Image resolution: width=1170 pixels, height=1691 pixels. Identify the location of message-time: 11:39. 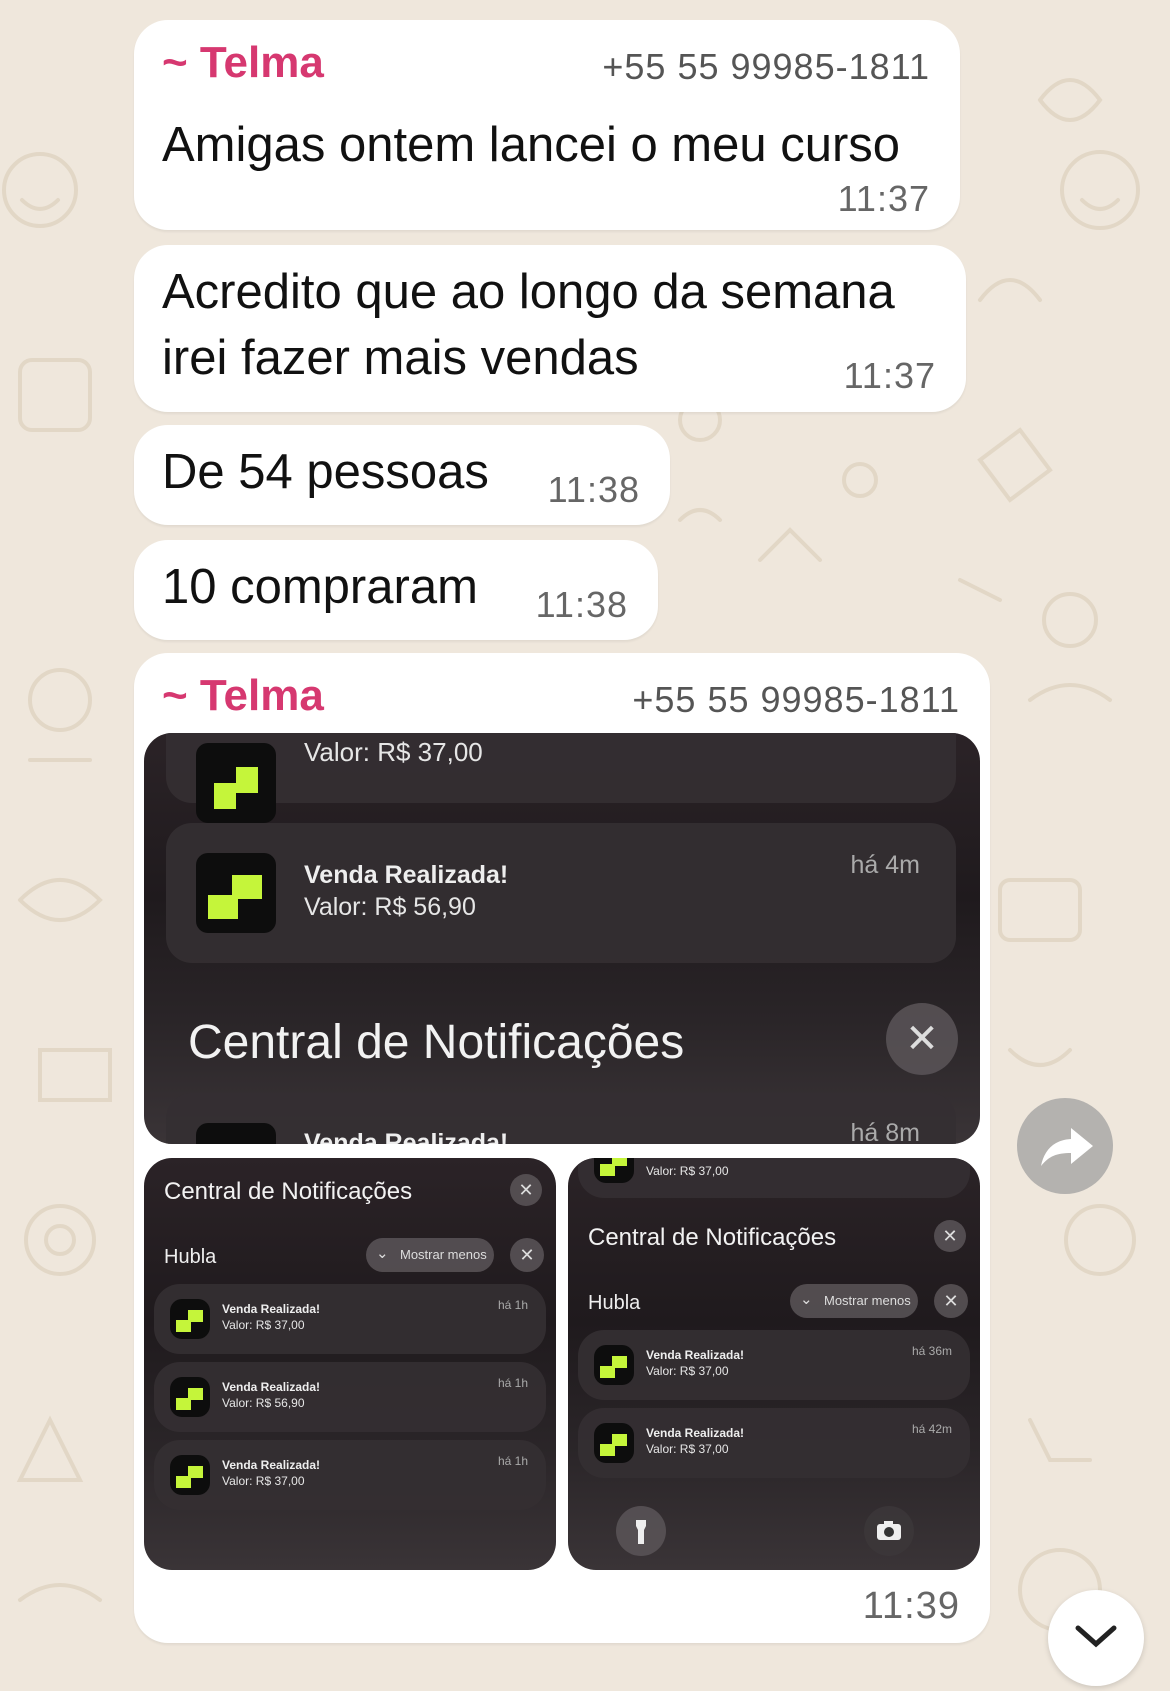
(911, 1606).